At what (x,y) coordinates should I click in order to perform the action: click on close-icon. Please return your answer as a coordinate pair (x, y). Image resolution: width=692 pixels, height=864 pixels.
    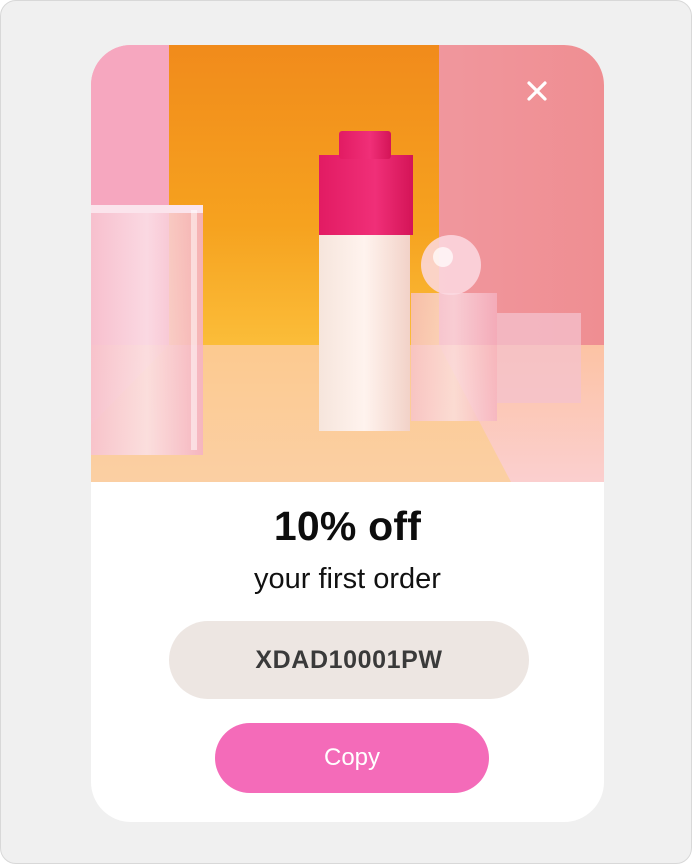
    Looking at the image, I should click on (537, 93).